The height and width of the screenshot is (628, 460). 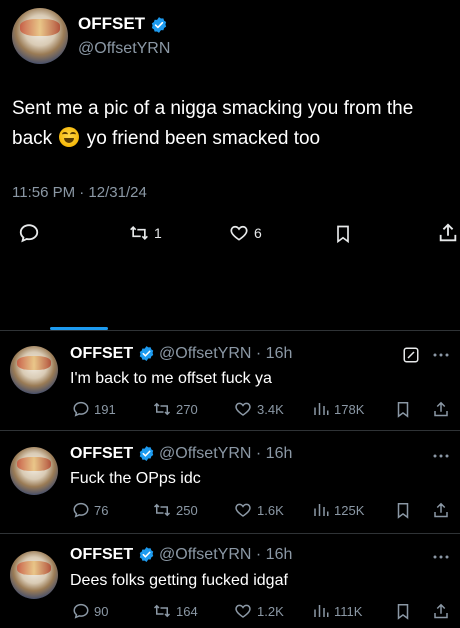 What do you see at coordinates (258, 409) in the screenshot?
I see `like-button: 3.4K` at bounding box center [258, 409].